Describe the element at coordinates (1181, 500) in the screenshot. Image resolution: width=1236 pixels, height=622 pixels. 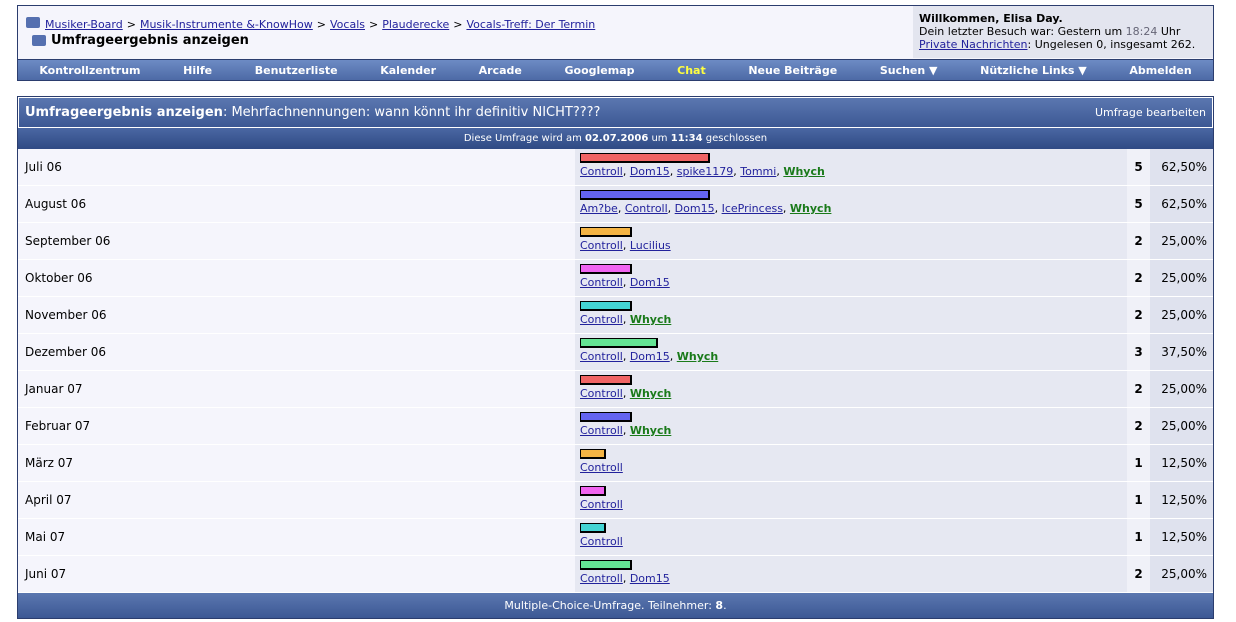
I see `vote-percent: 12,50%` at that location.